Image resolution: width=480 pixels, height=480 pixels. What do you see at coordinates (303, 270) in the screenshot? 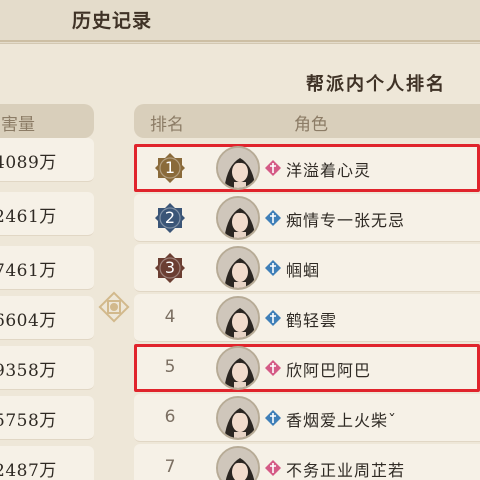
I see `player-name: 帼蝈` at bounding box center [303, 270].